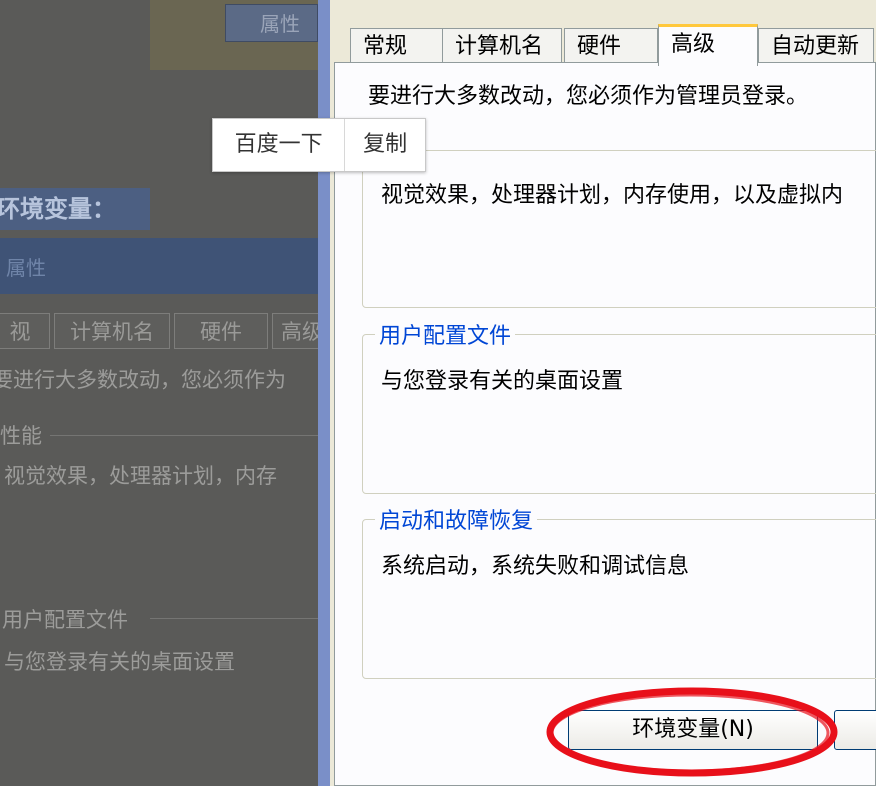 The width and height of the screenshot is (876, 786). What do you see at coordinates (21, 436) in the screenshot?
I see `bg-performance-label: 性能` at bounding box center [21, 436].